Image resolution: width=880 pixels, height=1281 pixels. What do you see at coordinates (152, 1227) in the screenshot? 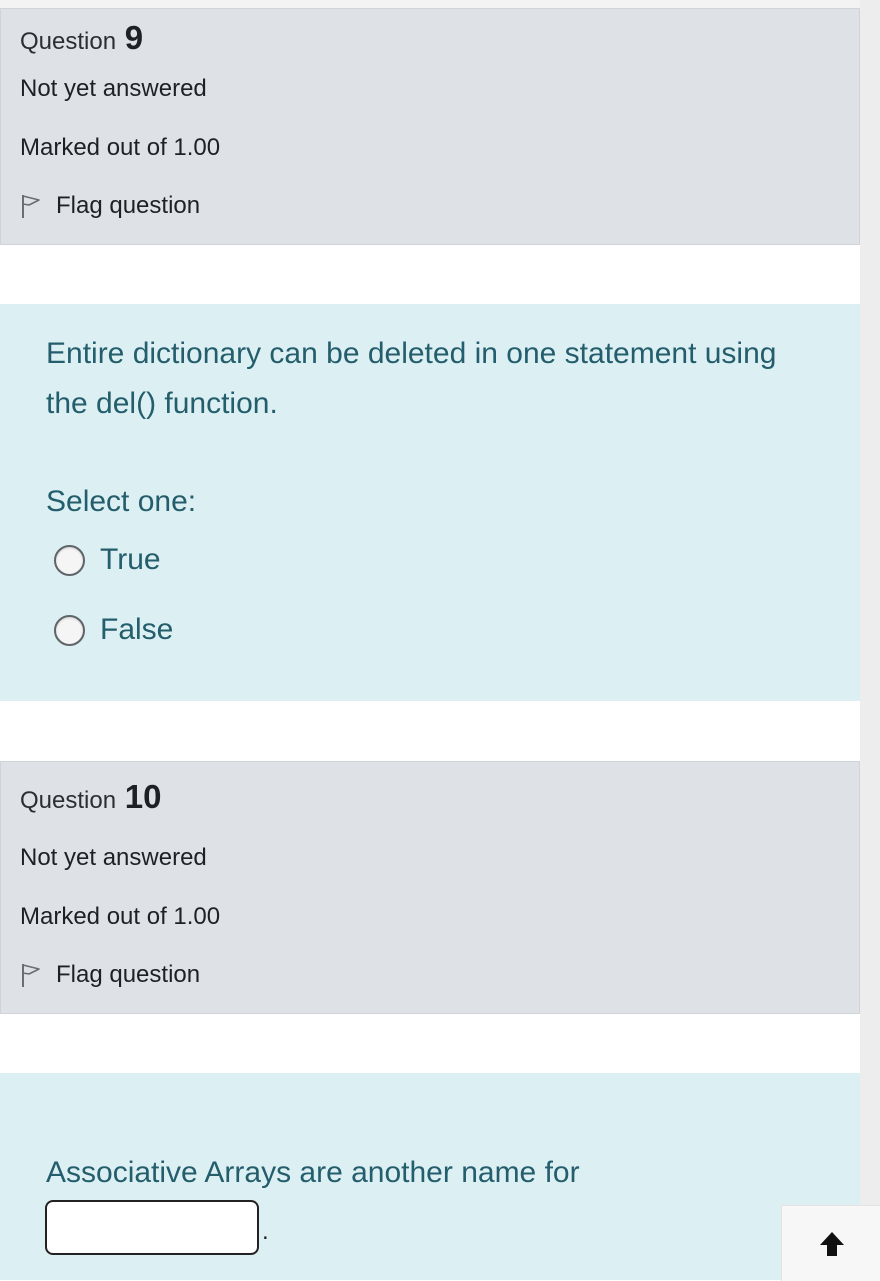
I see `answer-input` at bounding box center [152, 1227].